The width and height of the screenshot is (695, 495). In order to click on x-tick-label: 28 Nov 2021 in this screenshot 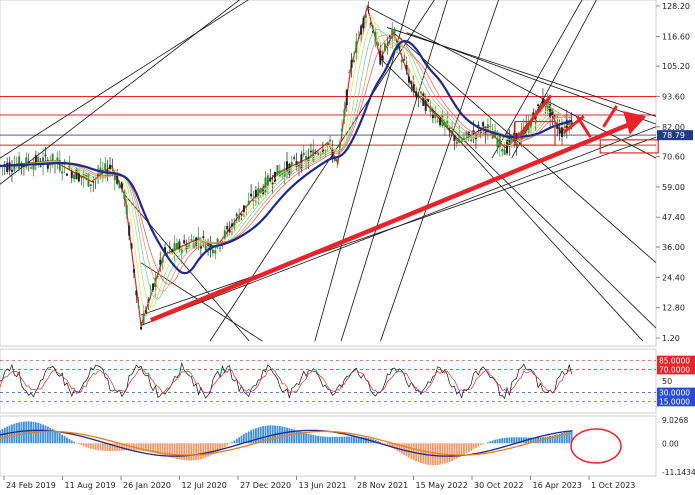, I will do `click(382, 485)`.